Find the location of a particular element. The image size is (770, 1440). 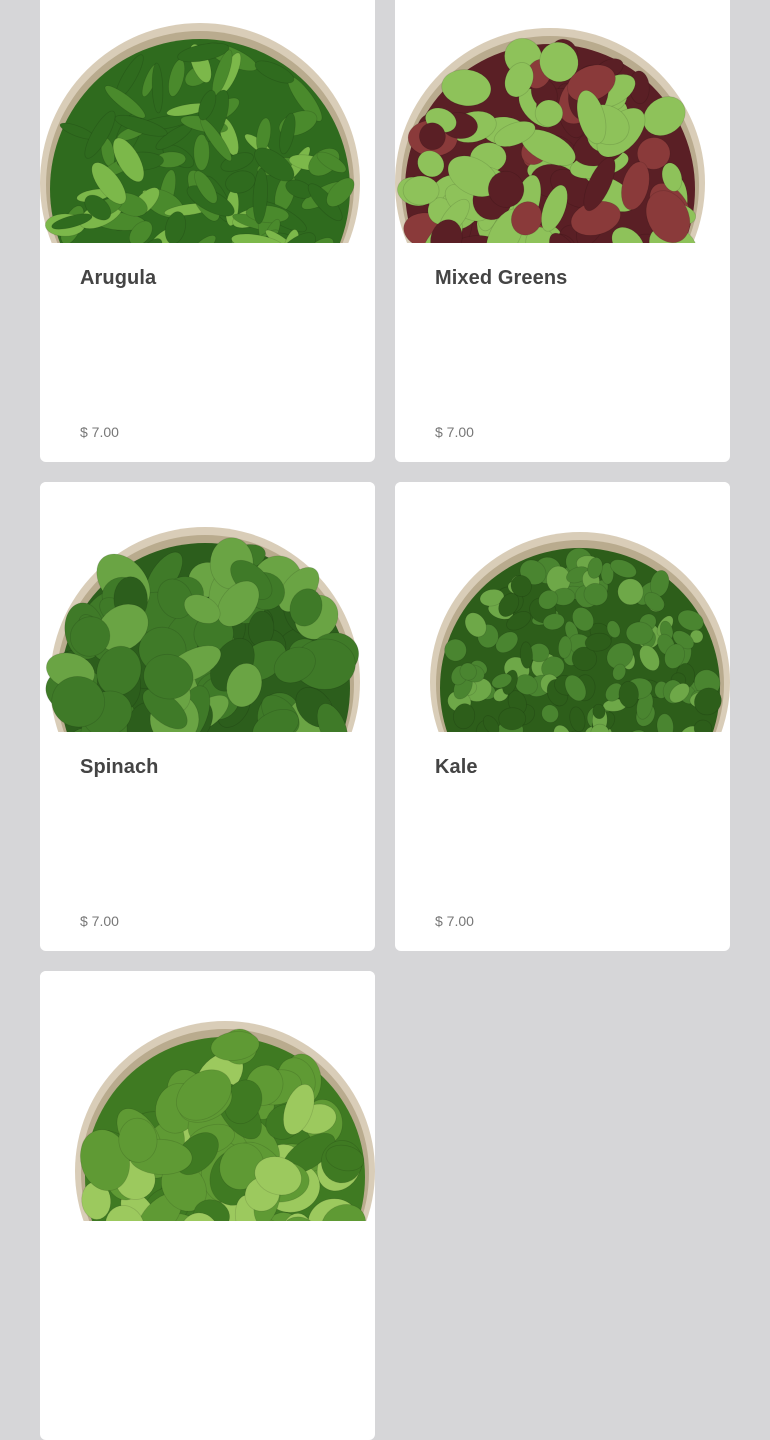

mixed-greens-bowl-image is located at coordinates (562, 121).